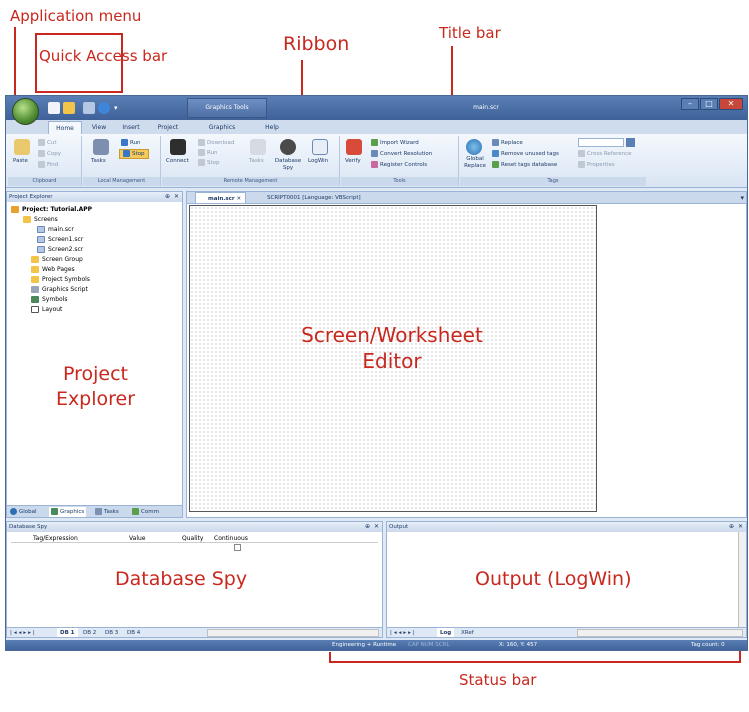 This screenshot has height=712, width=749. What do you see at coordinates (111, 632) in the screenshot?
I see `sheet-db3: DB 3` at bounding box center [111, 632].